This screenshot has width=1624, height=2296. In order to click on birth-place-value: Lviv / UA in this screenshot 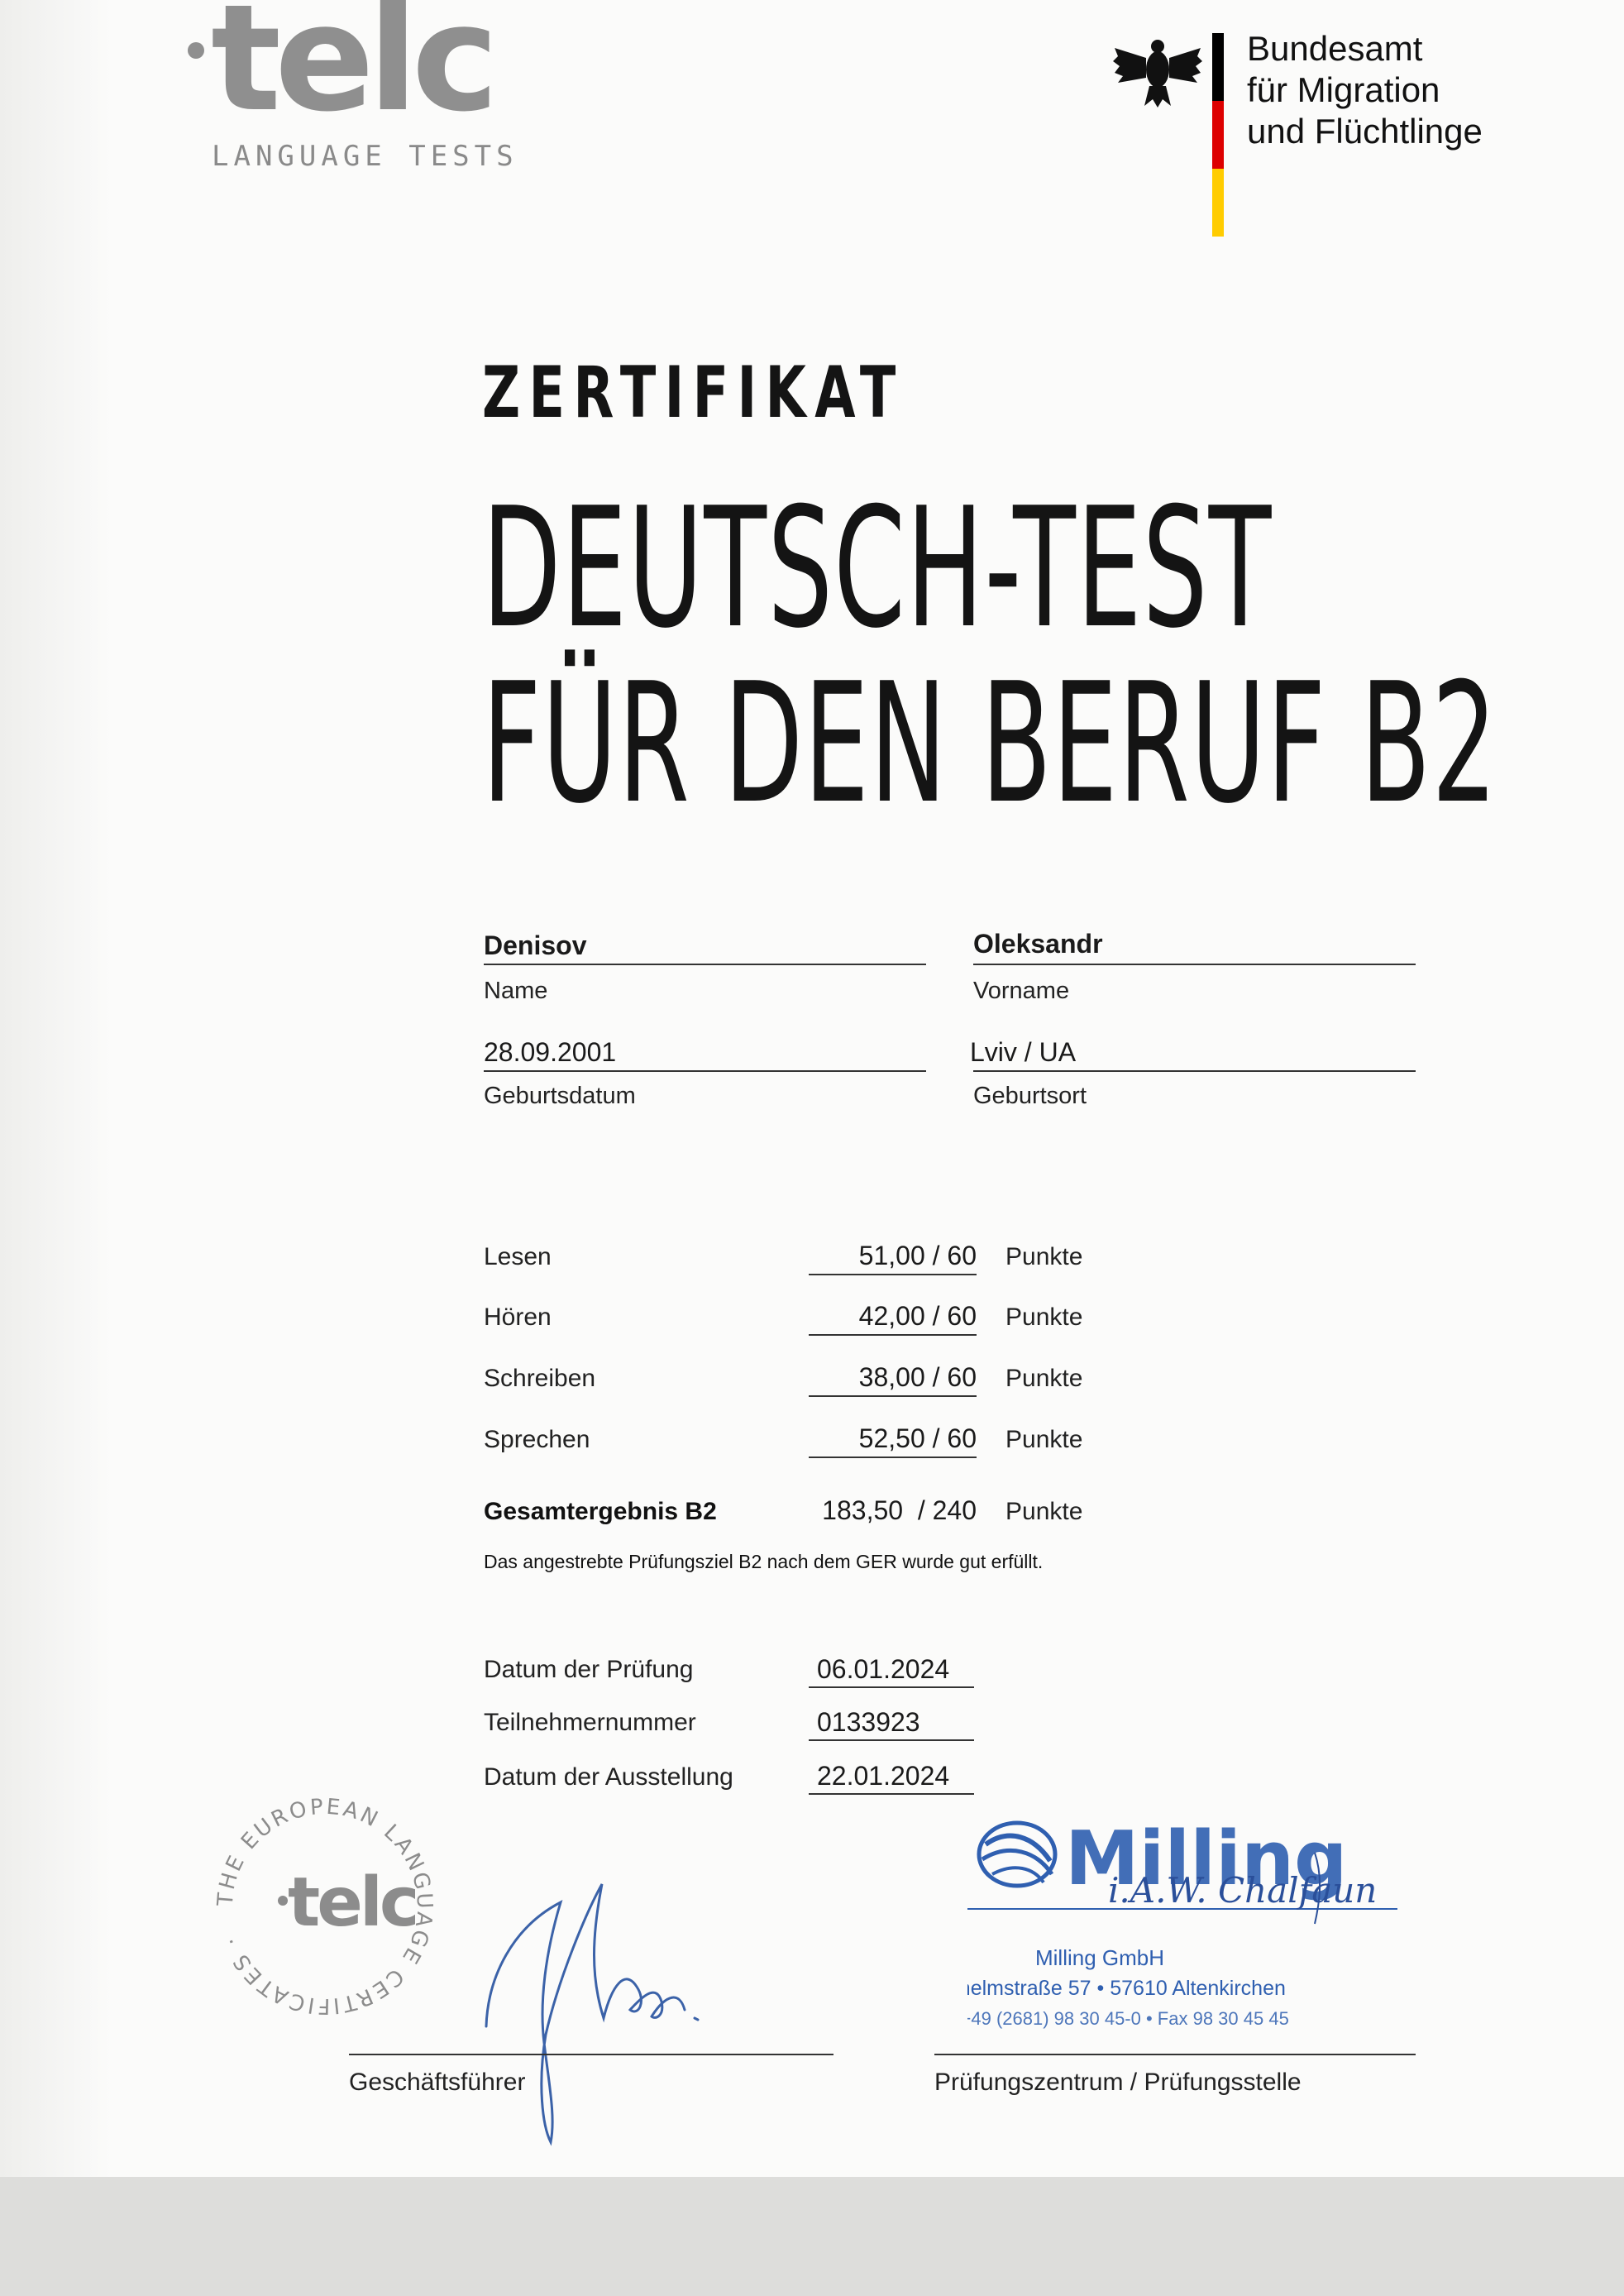, I will do `click(1024, 1052)`.